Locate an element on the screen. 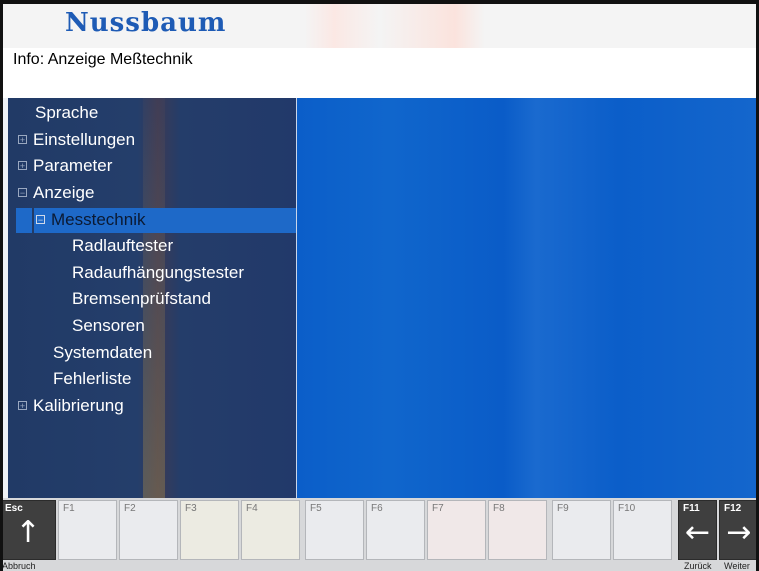 Image resolution: width=759 pixels, height=571 pixels. info-text: Info: Anzeige Meßtechnik is located at coordinates (103, 59).